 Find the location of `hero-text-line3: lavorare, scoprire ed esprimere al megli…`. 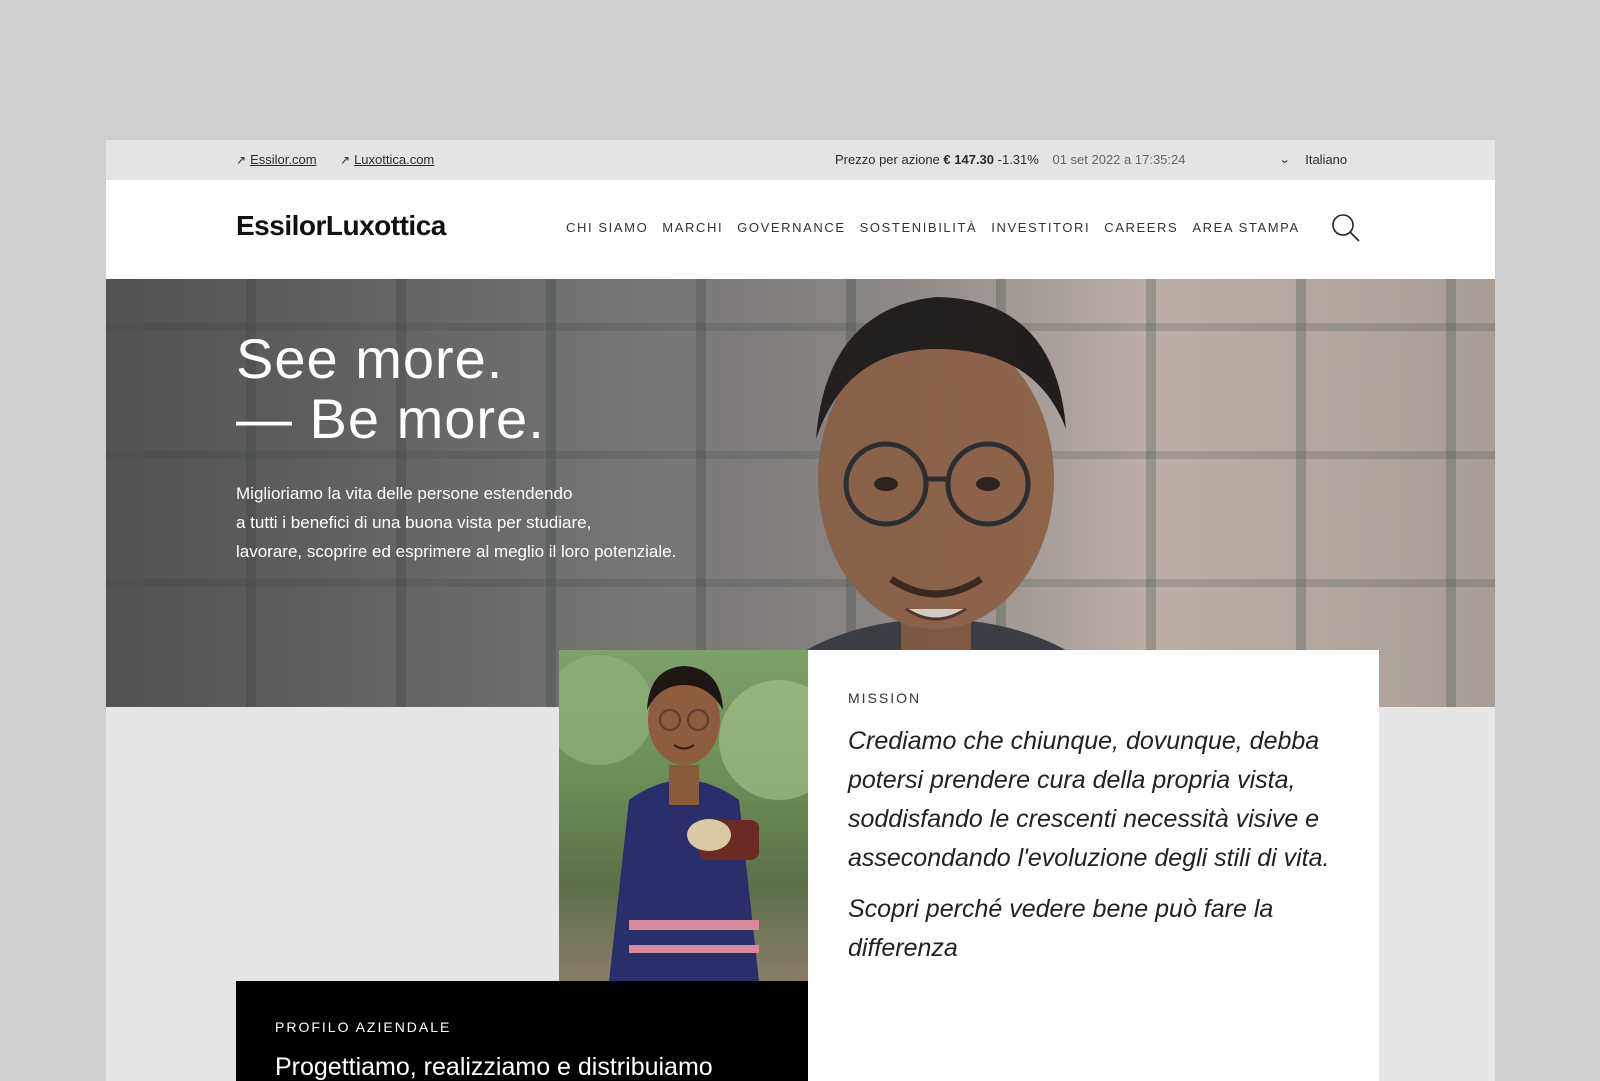

hero-text-line3: lavorare, scoprire ed esprimere al megli… is located at coordinates (456, 551).